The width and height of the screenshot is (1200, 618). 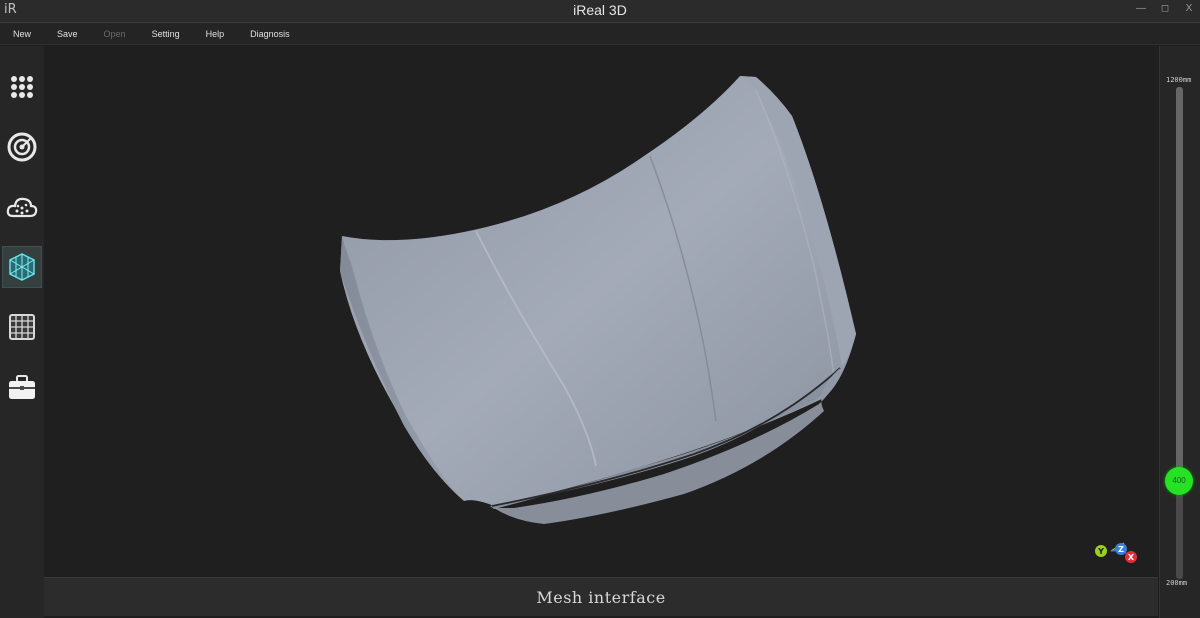 I want to click on distance-slider-thumb: 400, so click(x=1179, y=480).